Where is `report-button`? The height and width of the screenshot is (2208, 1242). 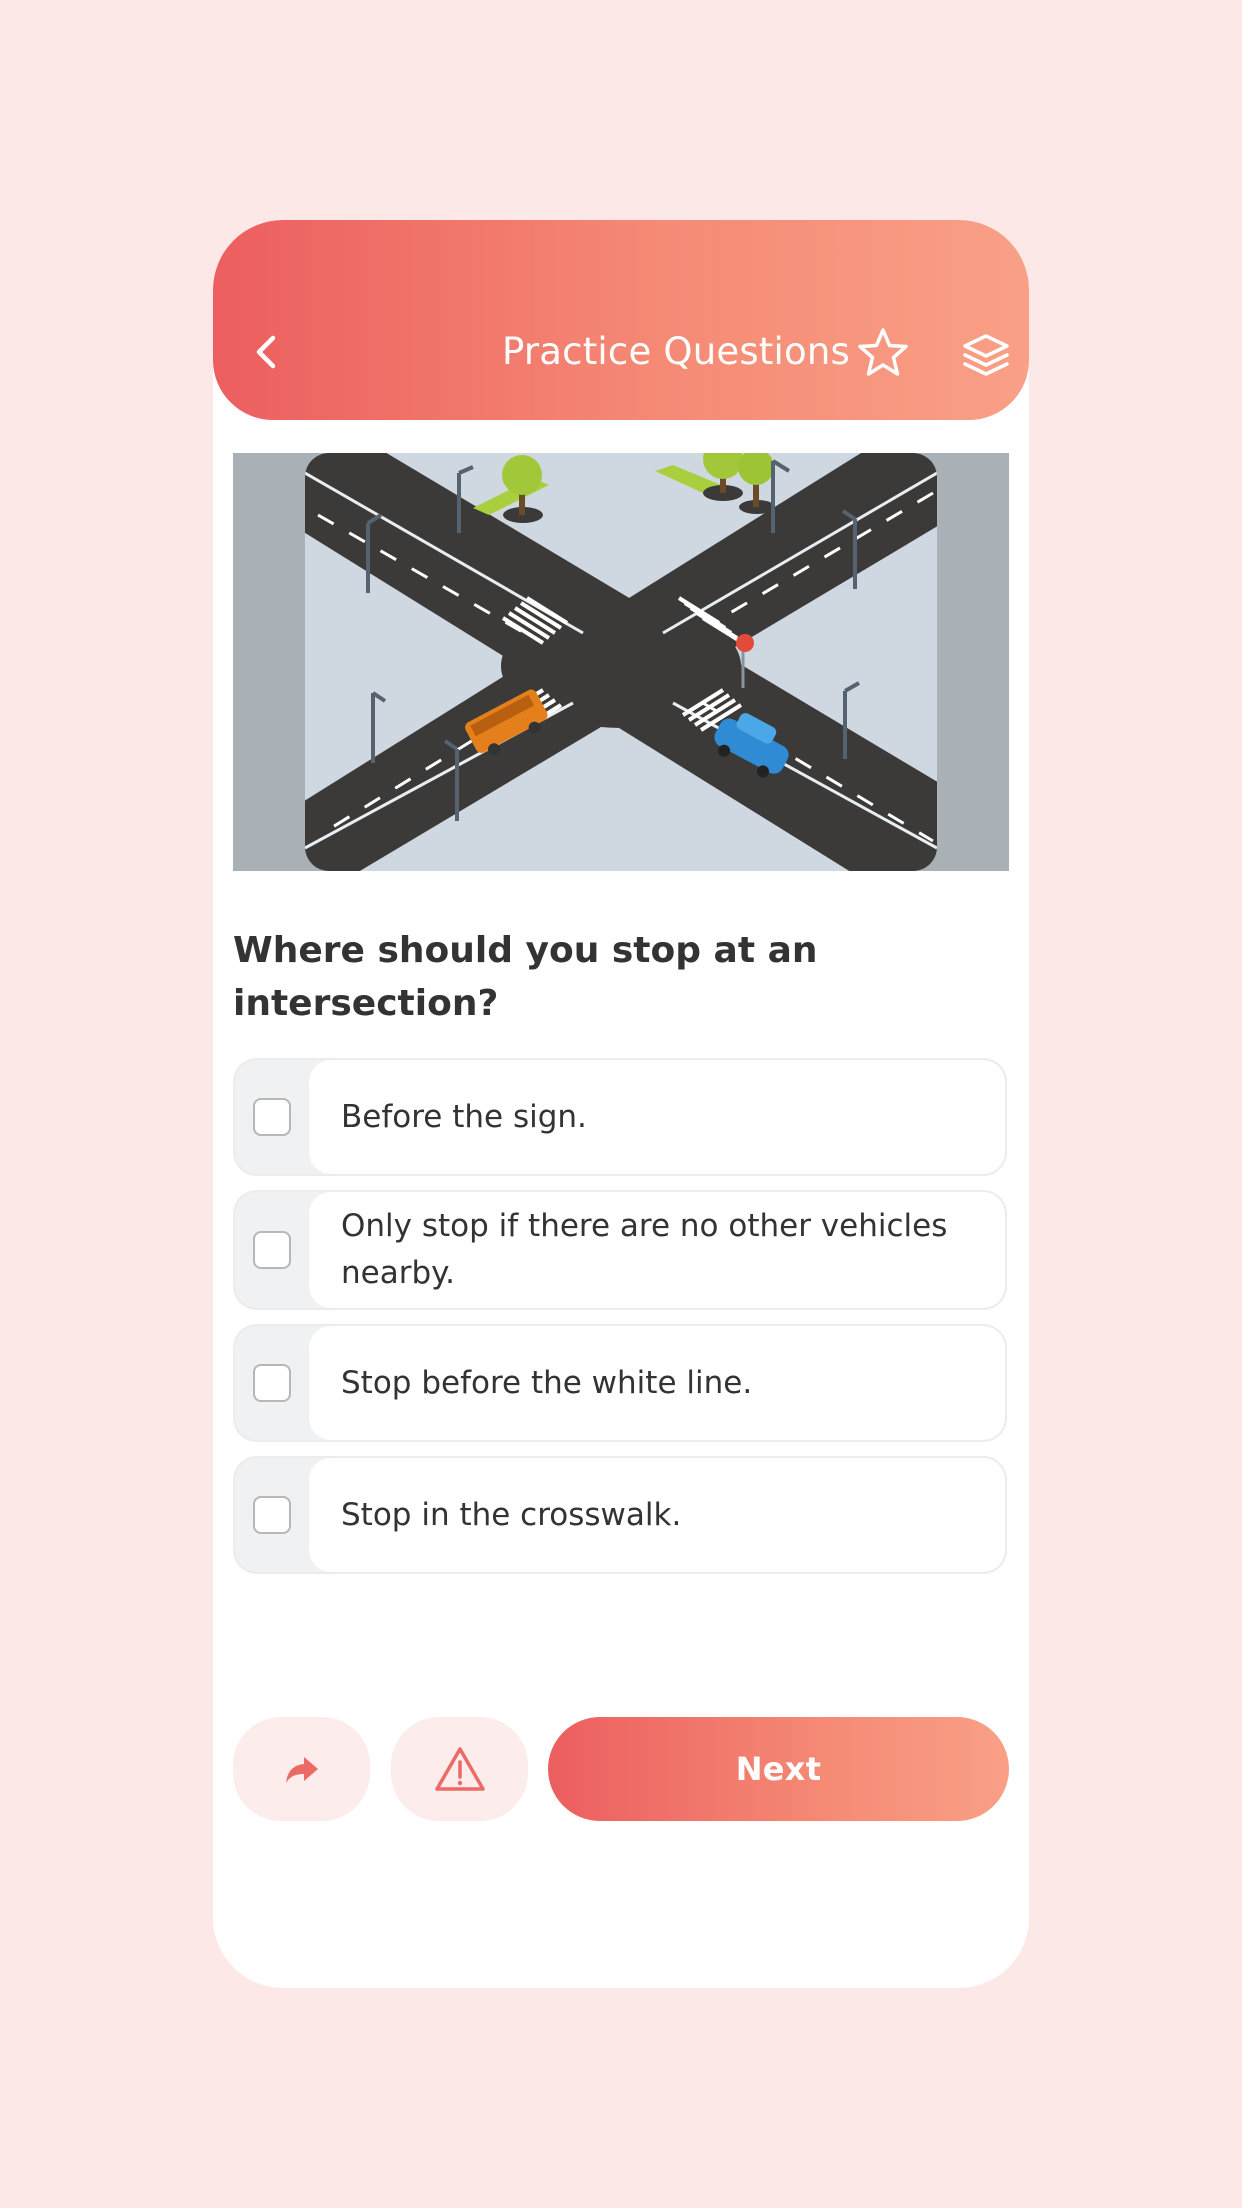 report-button is located at coordinates (459, 1769).